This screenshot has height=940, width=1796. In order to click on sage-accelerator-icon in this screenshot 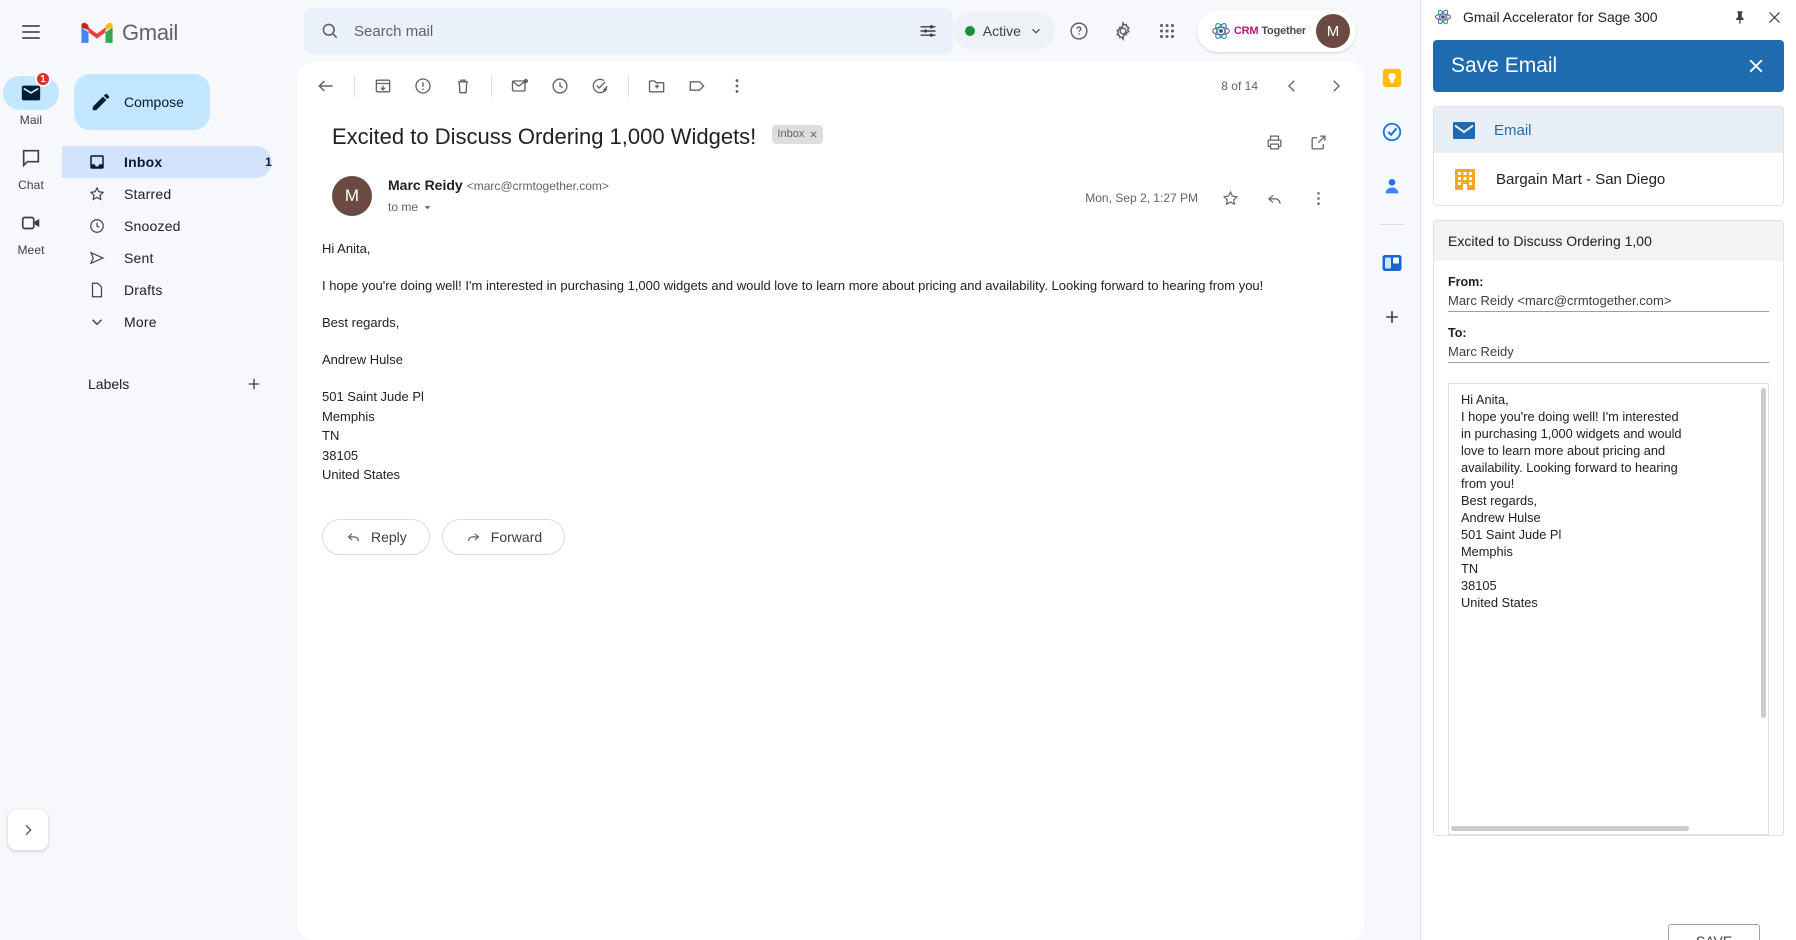, I will do `click(1443, 17)`.